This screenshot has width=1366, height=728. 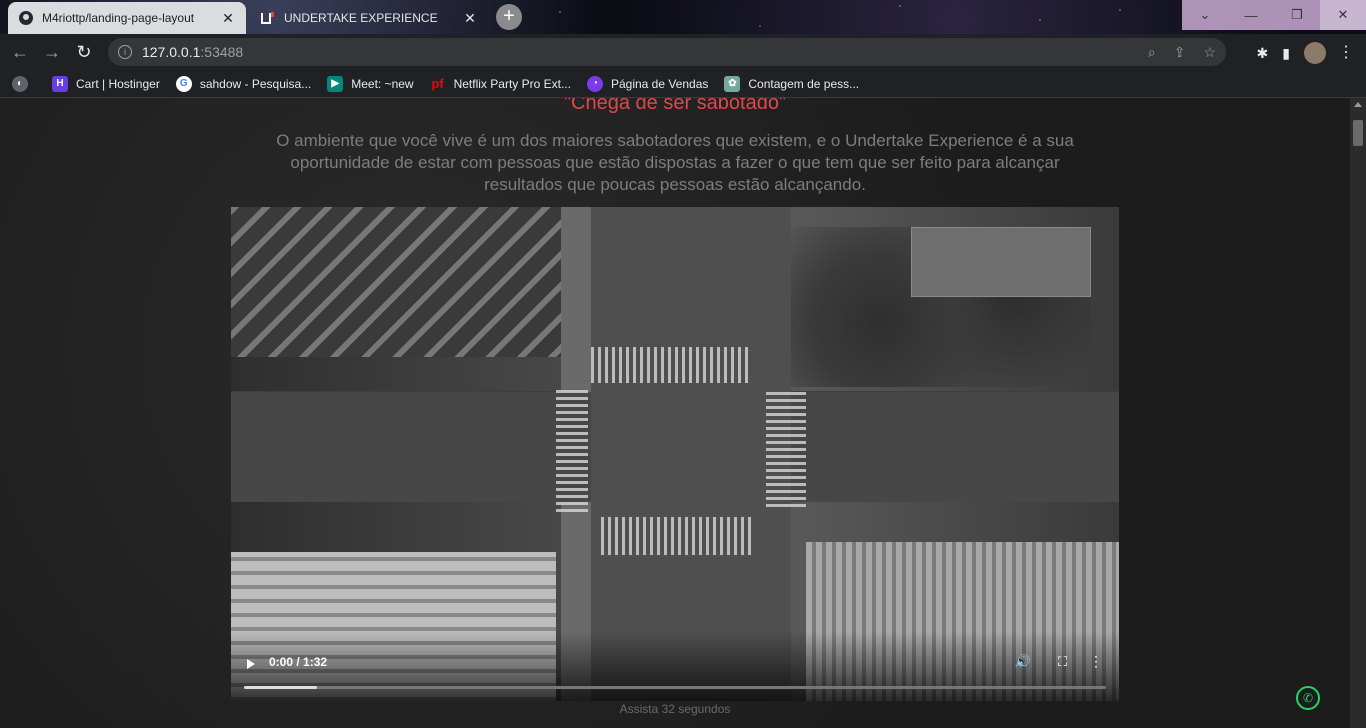 What do you see at coordinates (281, 687) in the screenshot?
I see `video-progress-fill` at bounding box center [281, 687].